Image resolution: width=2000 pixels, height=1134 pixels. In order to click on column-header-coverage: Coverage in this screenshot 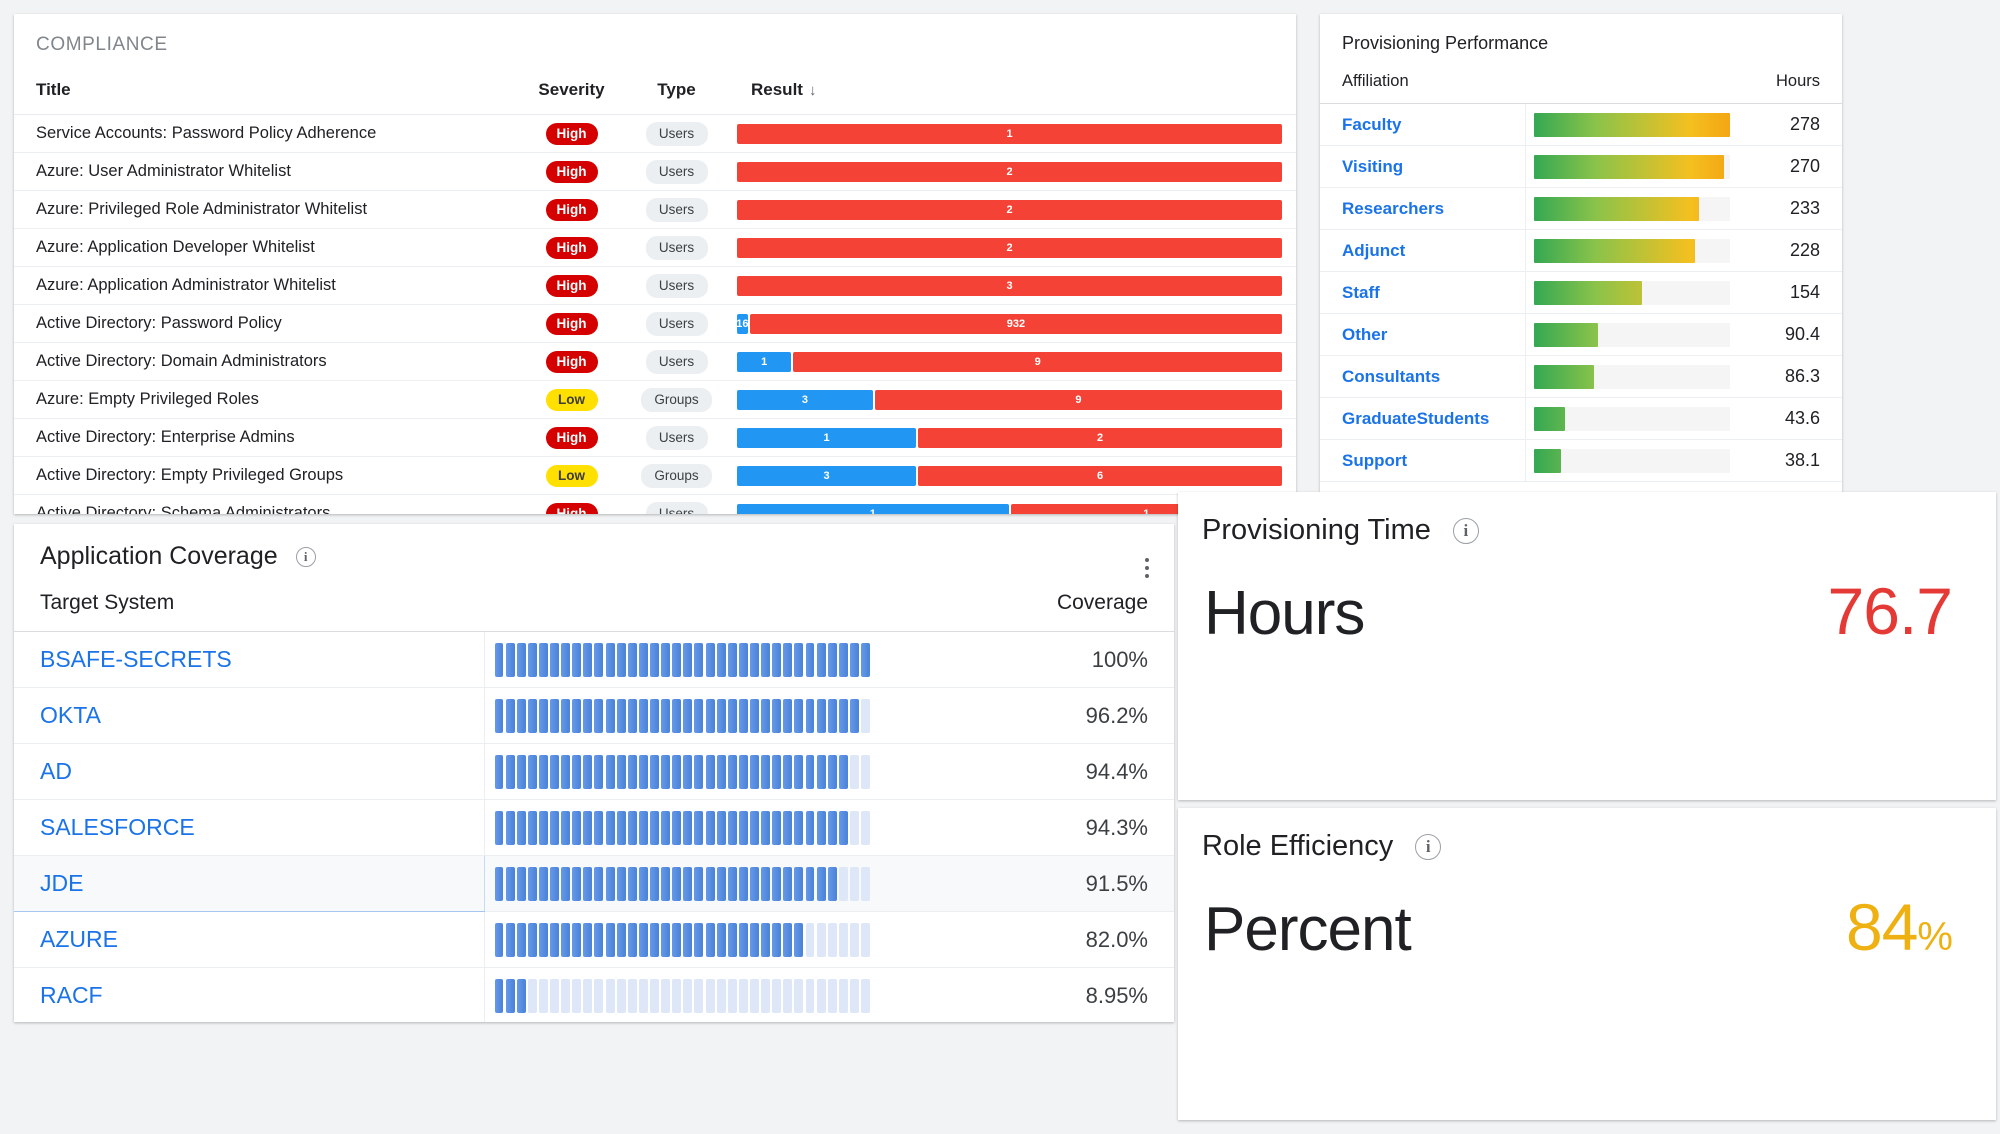, I will do `click(1029, 608)`.